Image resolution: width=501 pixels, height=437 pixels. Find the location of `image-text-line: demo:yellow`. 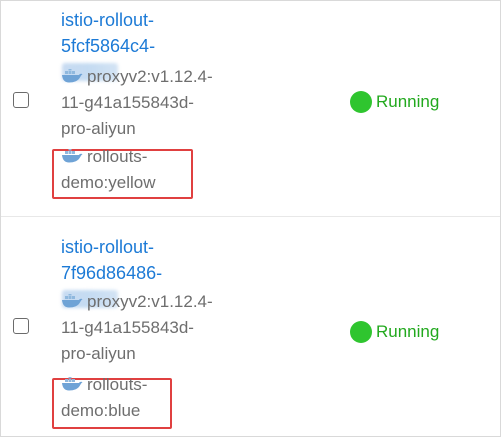

image-text-line: demo:yellow is located at coordinates (108, 182).